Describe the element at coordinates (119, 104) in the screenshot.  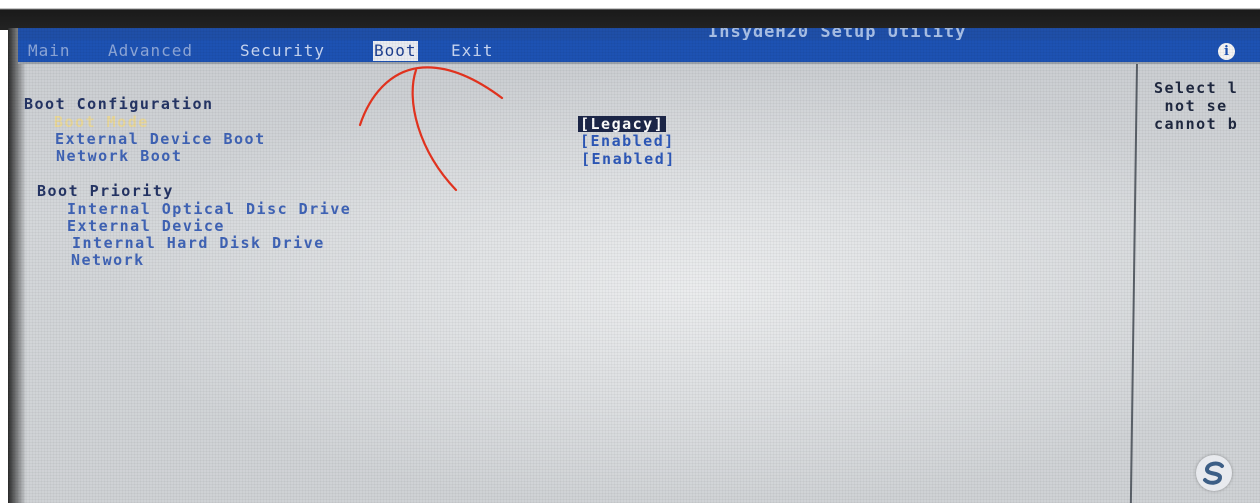
I see `boot-configuration-heading: Boot Configuration` at that location.